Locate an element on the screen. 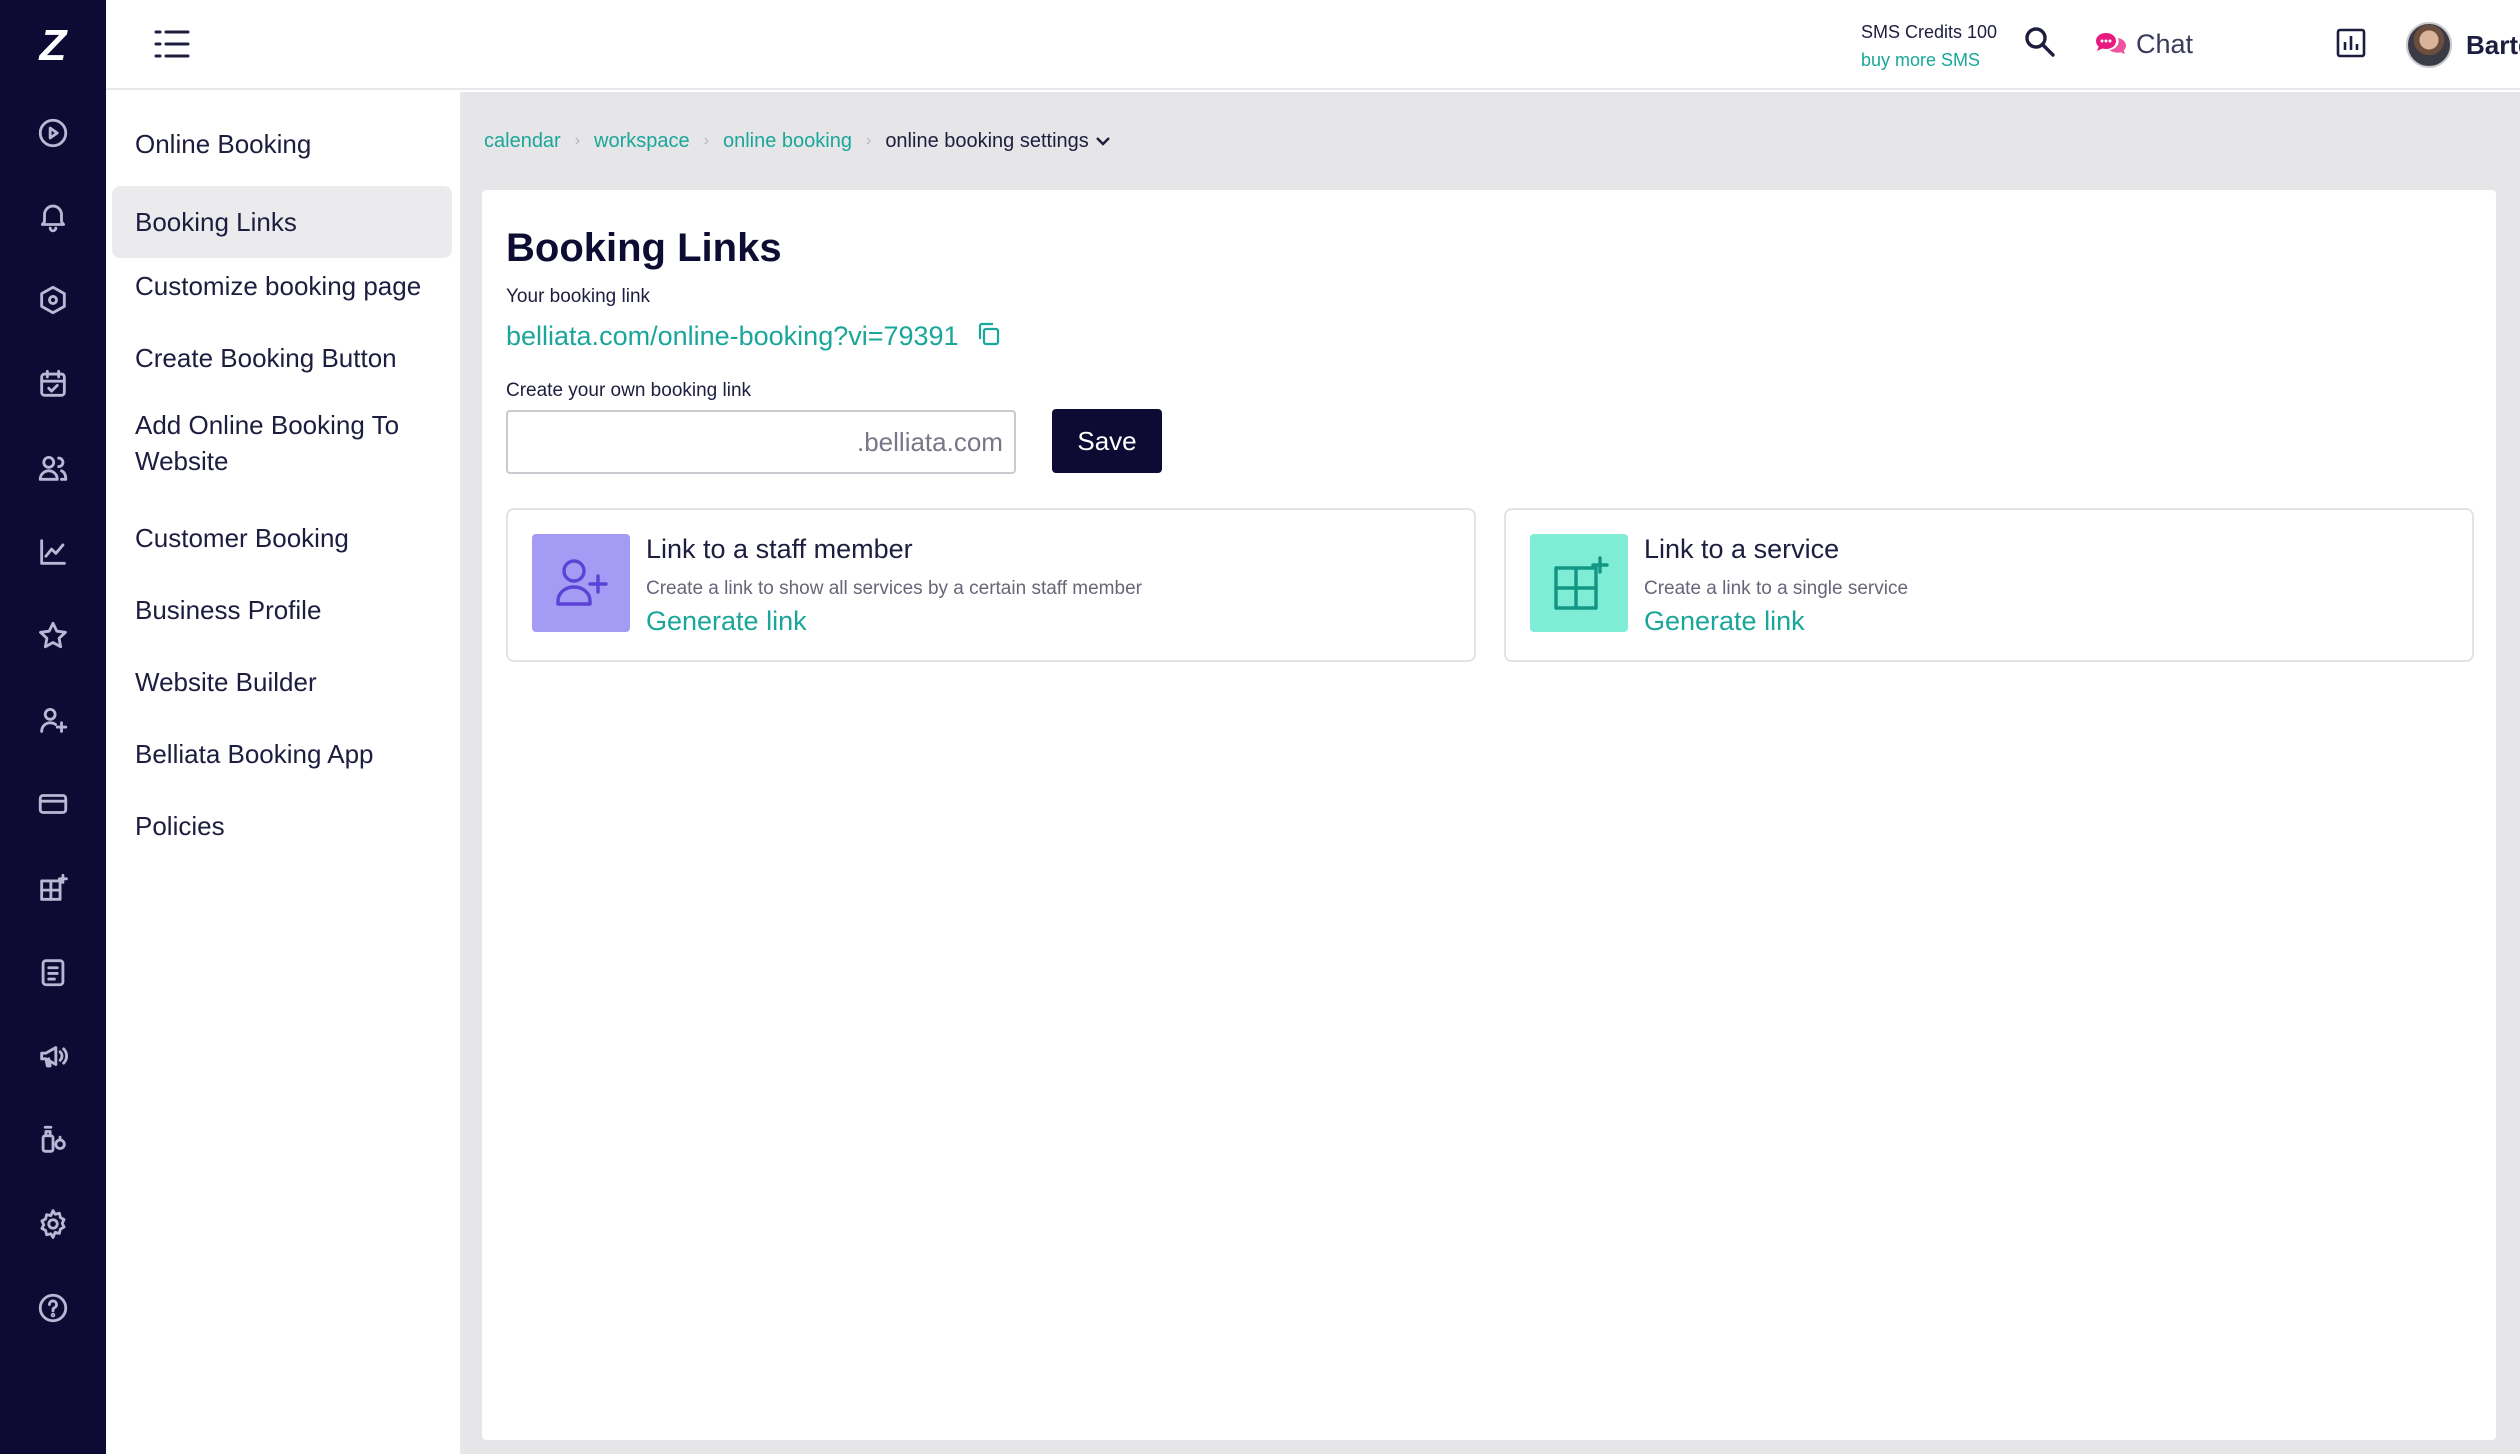 The image size is (2520, 1454). subnav-item-belliata-booking-app: Belliata Booking App is located at coordinates (282, 754).